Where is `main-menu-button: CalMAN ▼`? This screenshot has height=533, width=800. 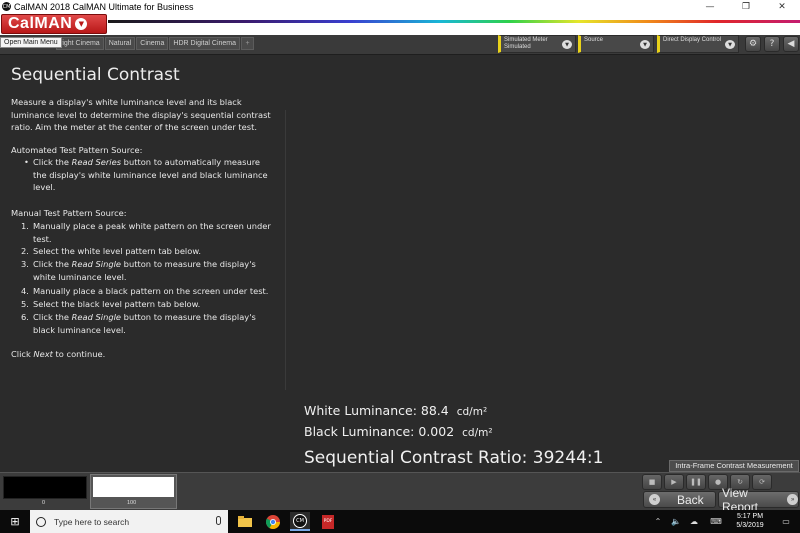
main-menu-button: CalMAN ▼ is located at coordinates (54, 24).